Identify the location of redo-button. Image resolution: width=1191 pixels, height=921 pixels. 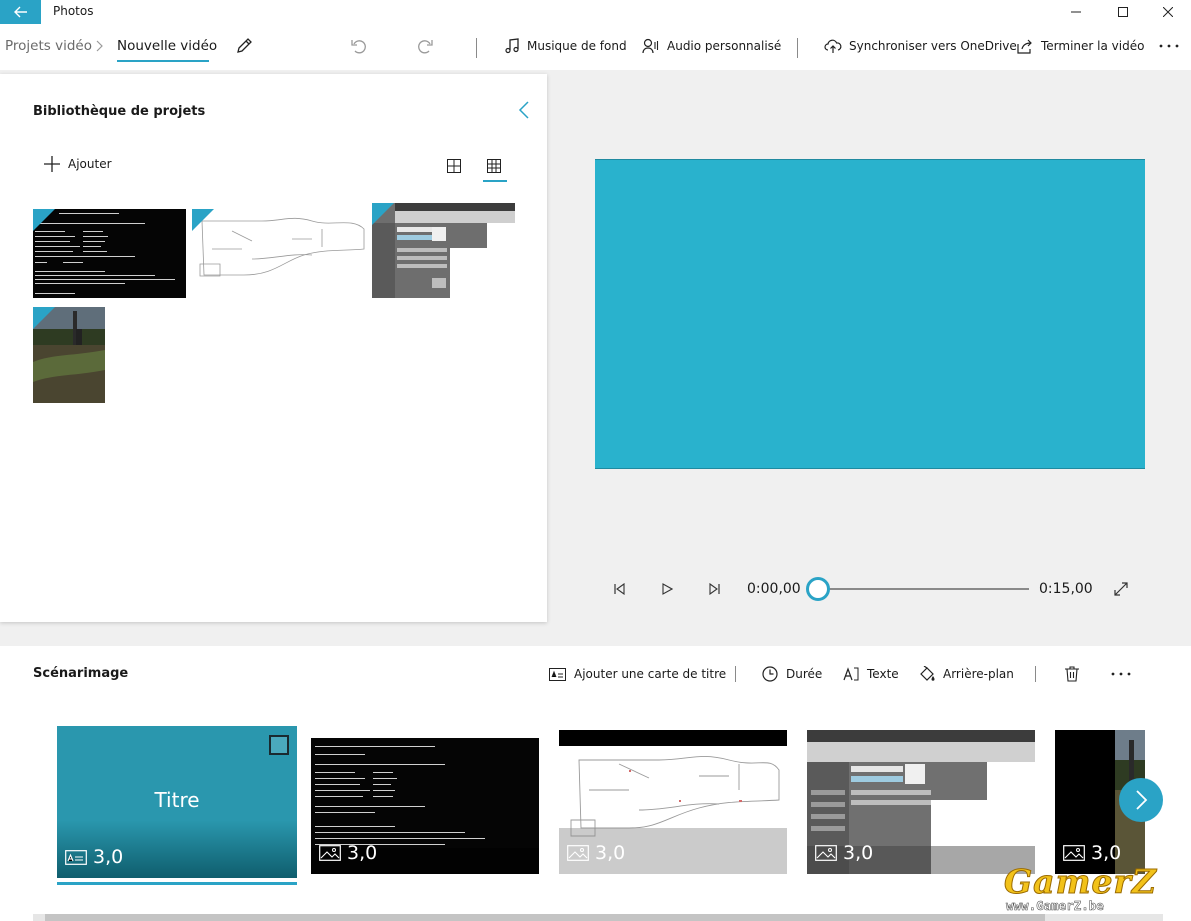
(426, 46).